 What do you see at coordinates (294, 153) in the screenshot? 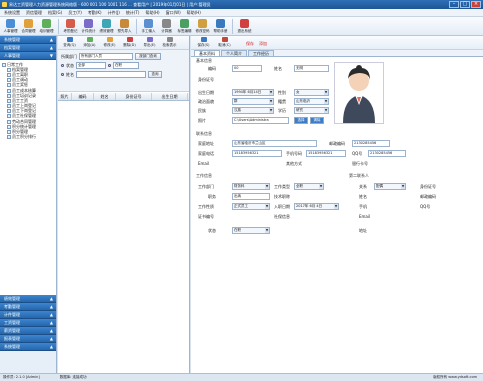
I see `mobile-label: 手机号码` at bounding box center [294, 153].